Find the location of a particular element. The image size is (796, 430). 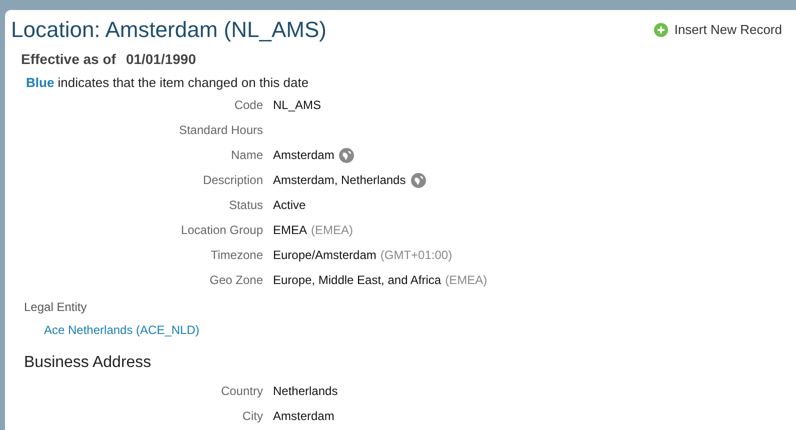

insert-record-button: Insert New Record is located at coordinates (718, 30).